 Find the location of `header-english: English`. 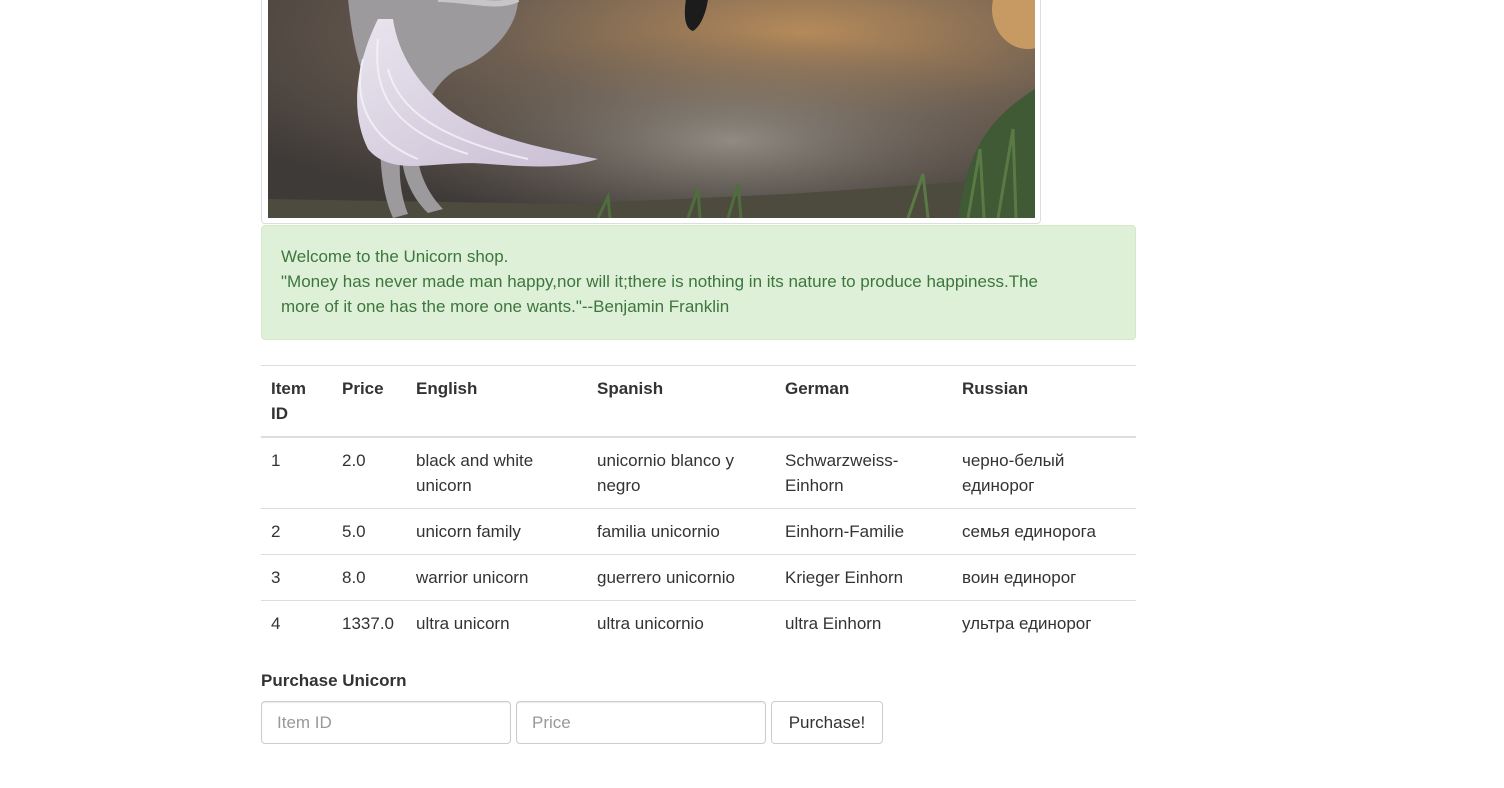

header-english: English is located at coordinates (496, 401).